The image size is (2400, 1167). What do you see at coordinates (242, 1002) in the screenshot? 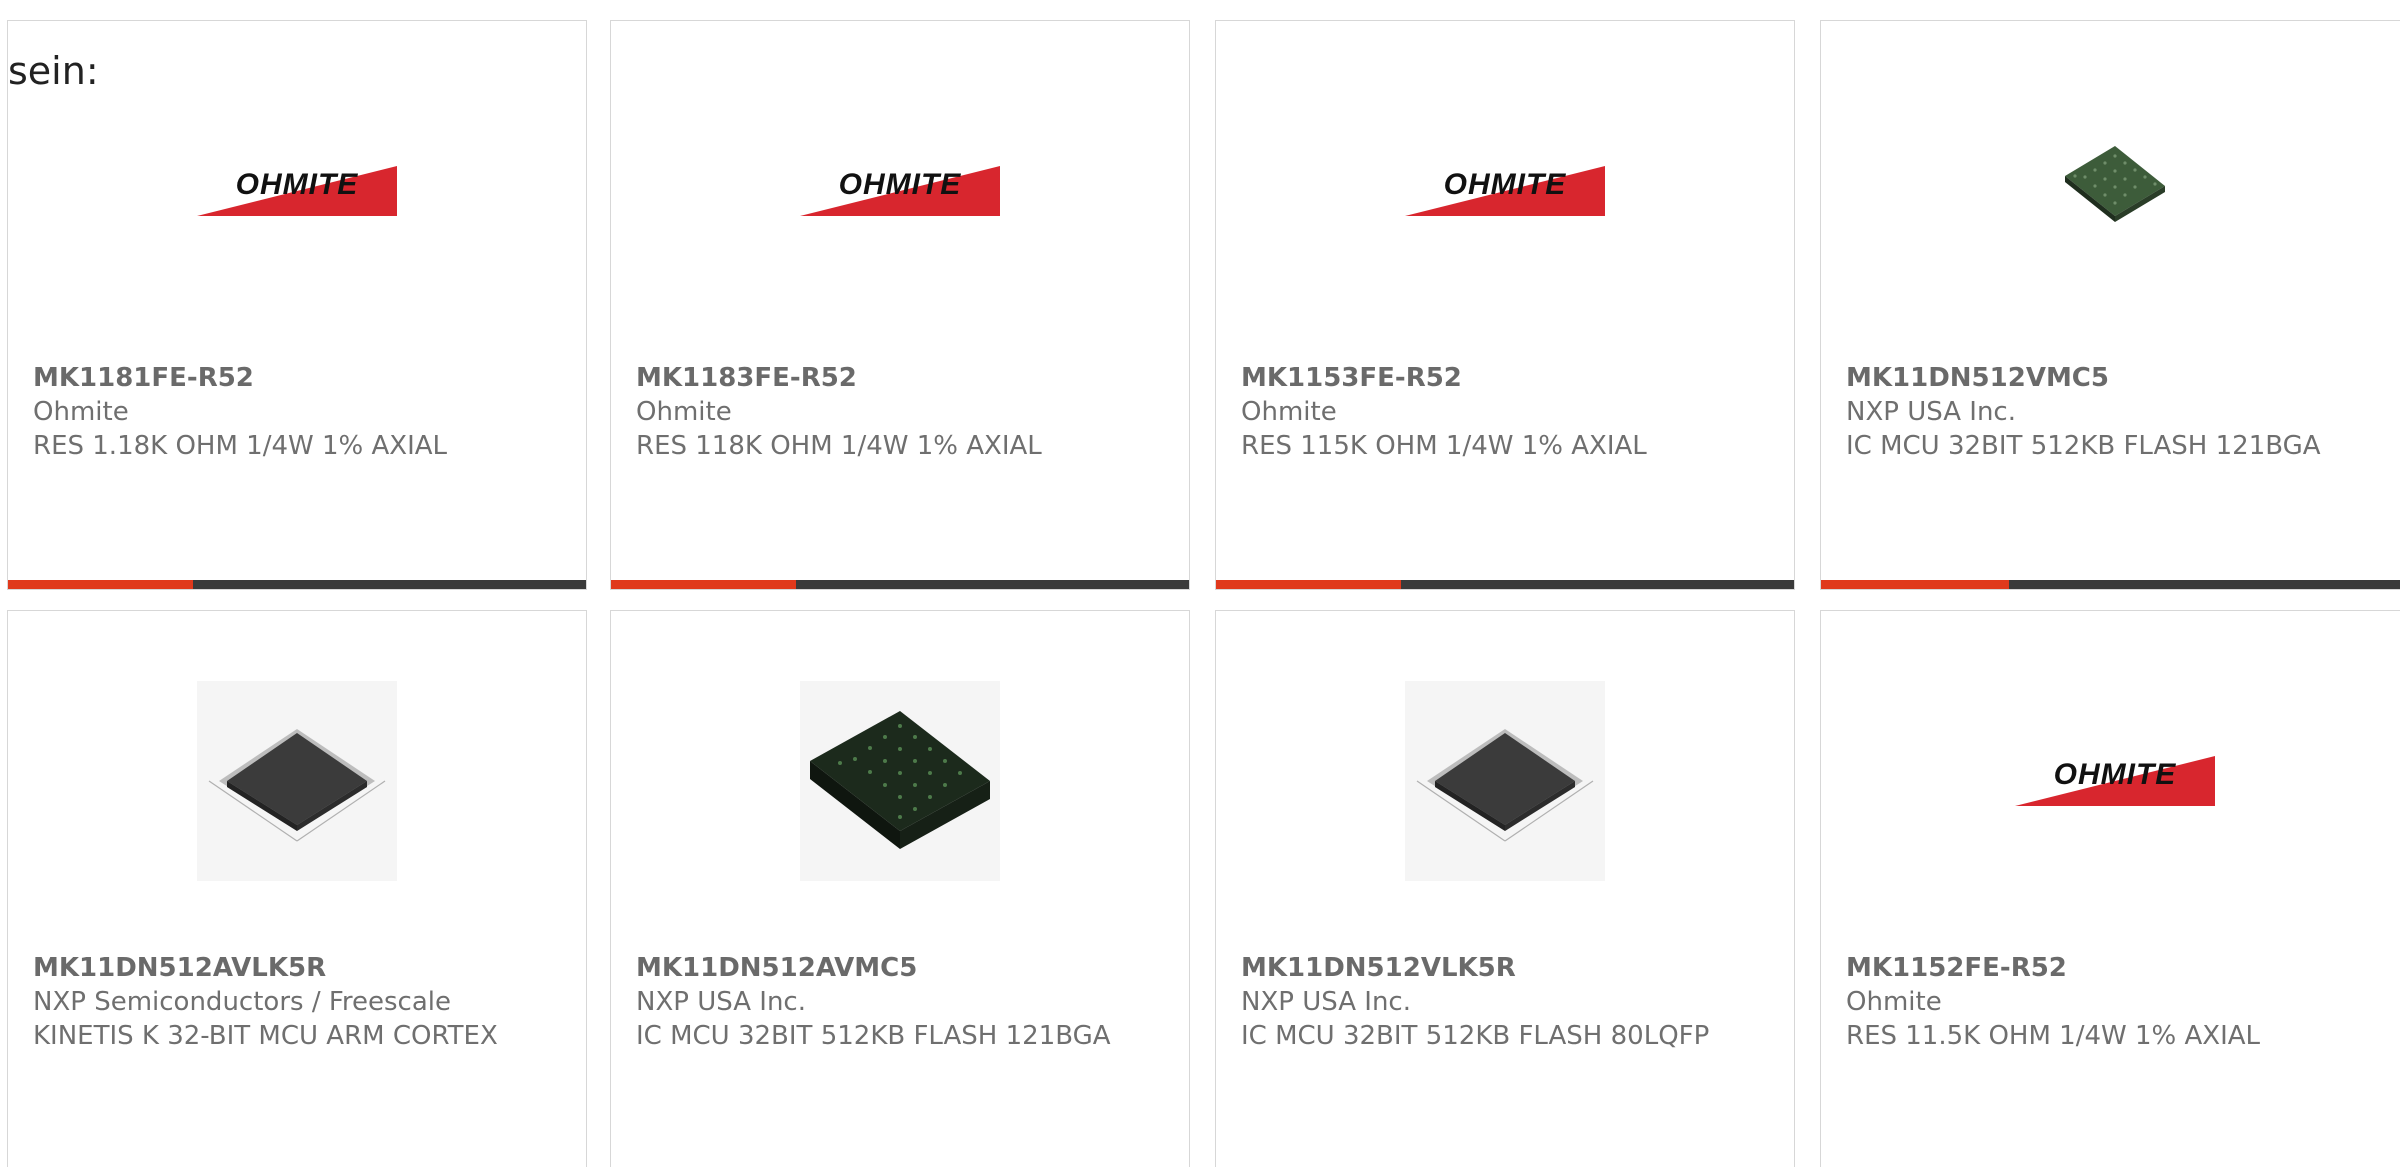
I see `manufacturer: NXP Semiconductors / Freescale` at bounding box center [242, 1002].